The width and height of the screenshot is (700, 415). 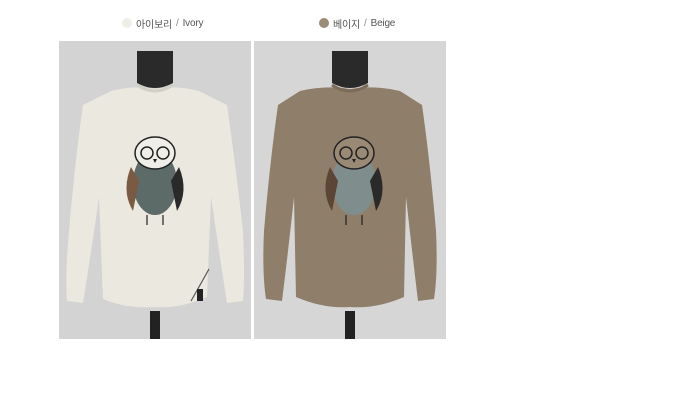 I want to click on ivory-label-en: Ivory, so click(x=193, y=23).